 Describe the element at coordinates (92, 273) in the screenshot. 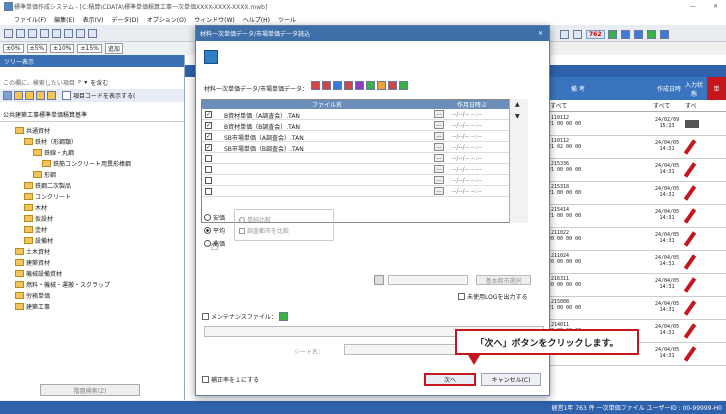

I see `tree-node: 機械設備資材` at that location.